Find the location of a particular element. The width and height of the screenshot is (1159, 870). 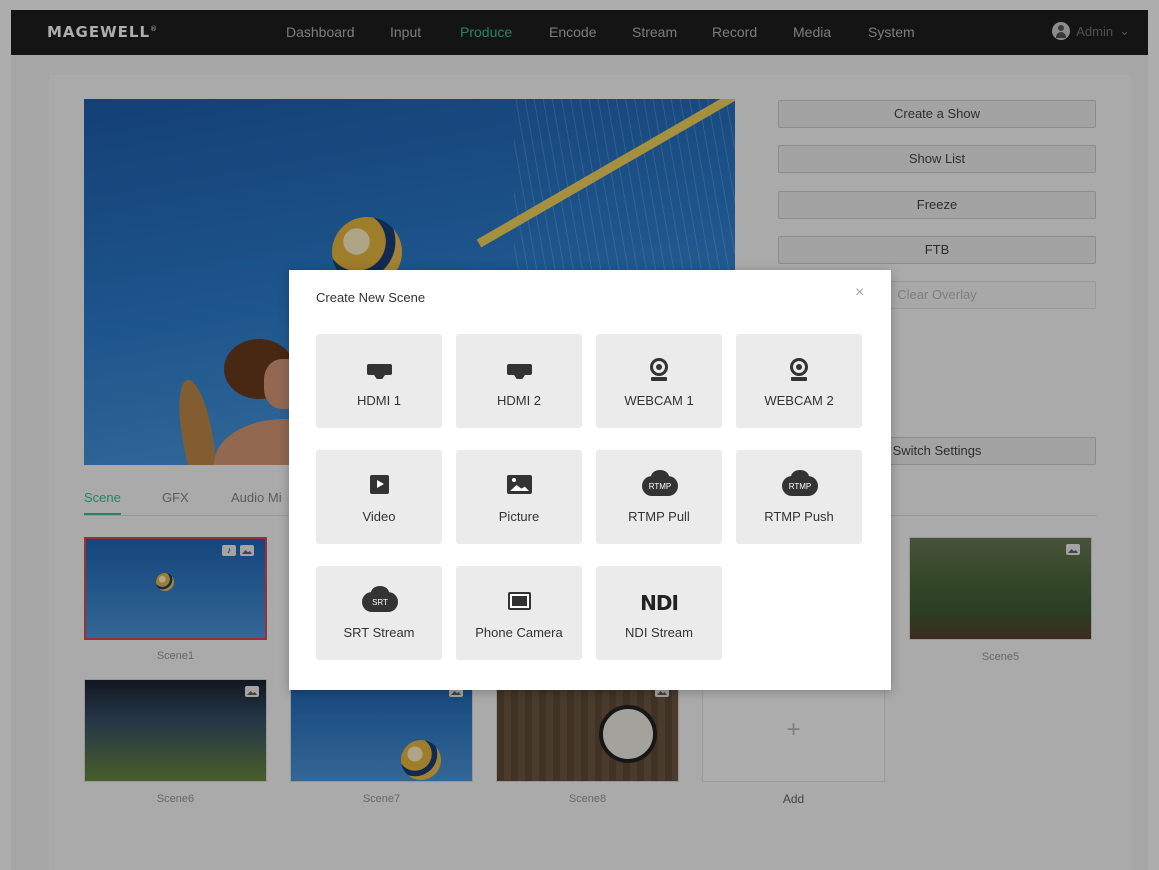

picture-icon is located at coordinates (519, 487).